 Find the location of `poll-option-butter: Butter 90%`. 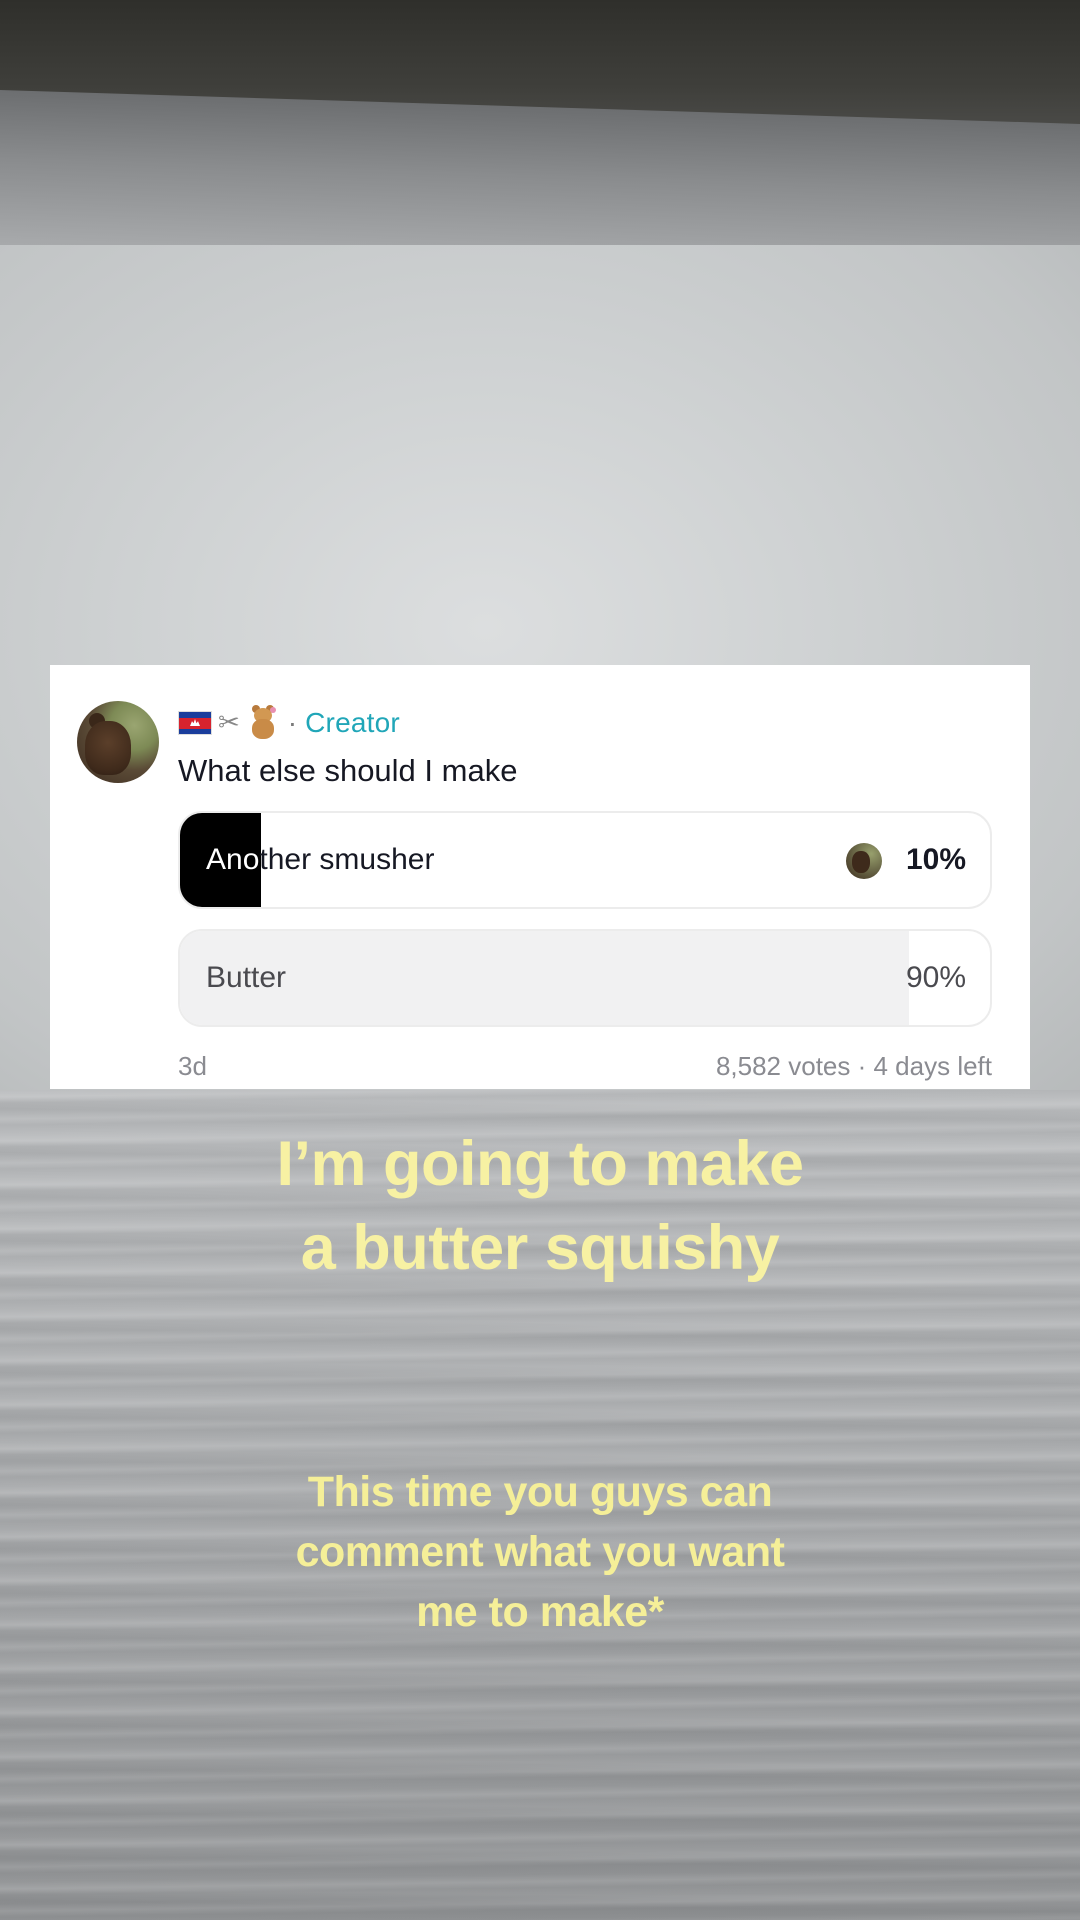

poll-option-butter: Butter 90% is located at coordinates (585, 978).